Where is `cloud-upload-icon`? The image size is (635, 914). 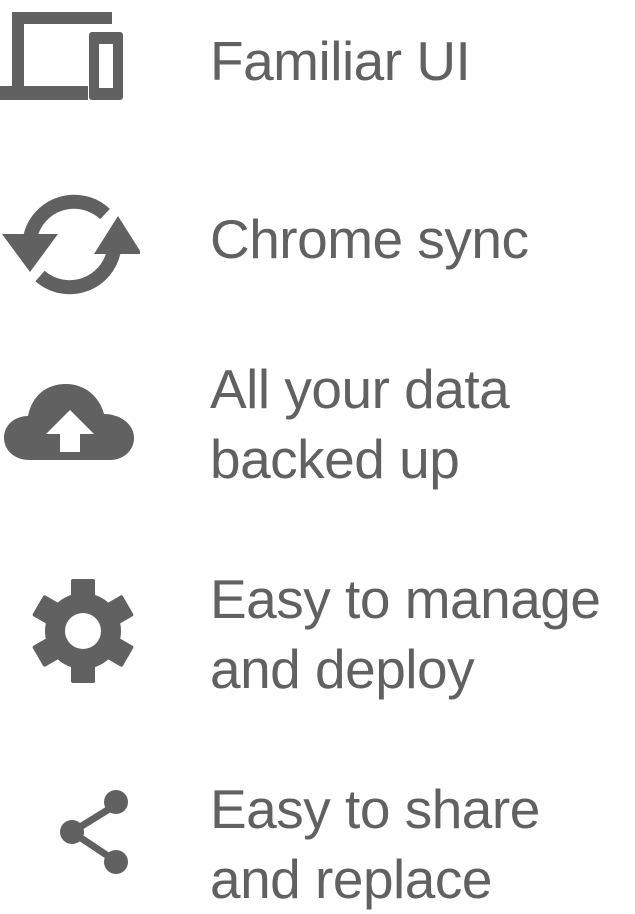 cloud-upload-icon is located at coordinates (80, 425).